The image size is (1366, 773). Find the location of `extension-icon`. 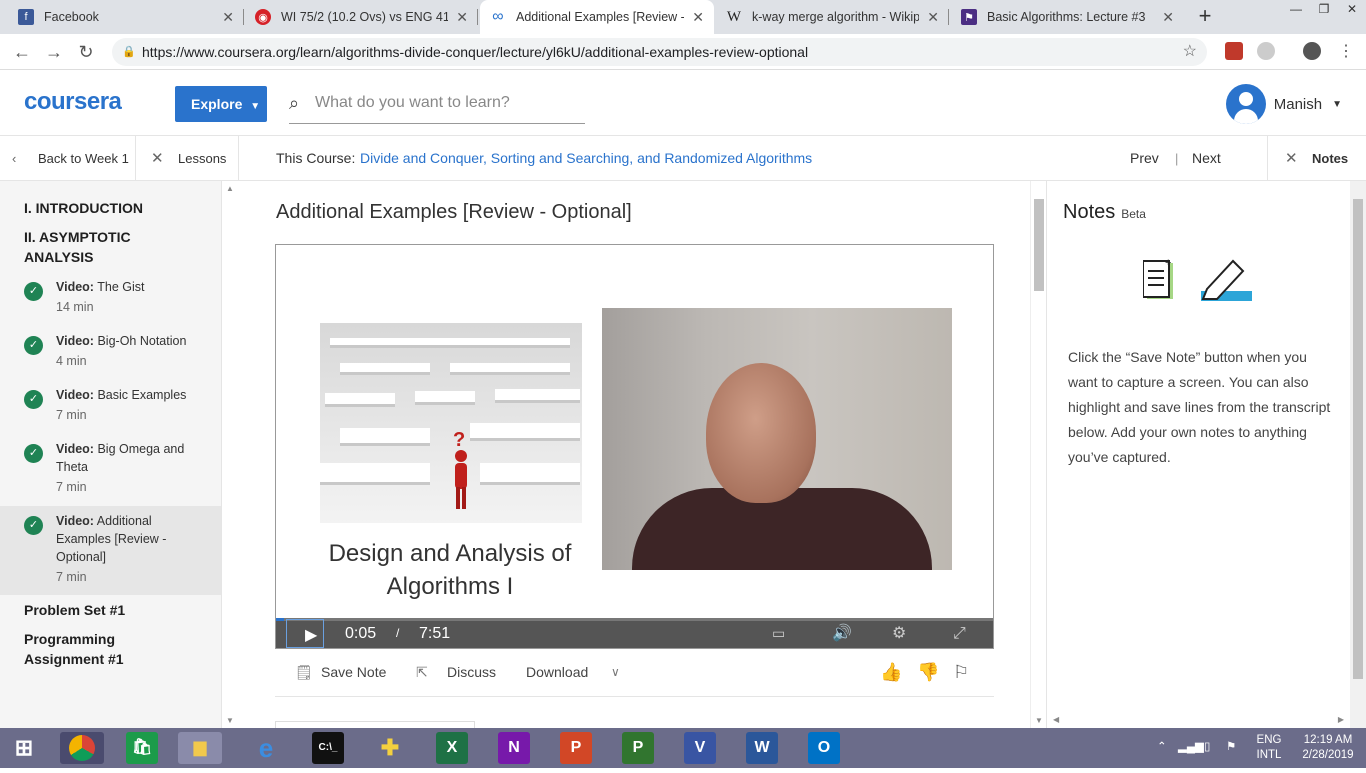

extension-icon is located at coordinates (1266, 51).